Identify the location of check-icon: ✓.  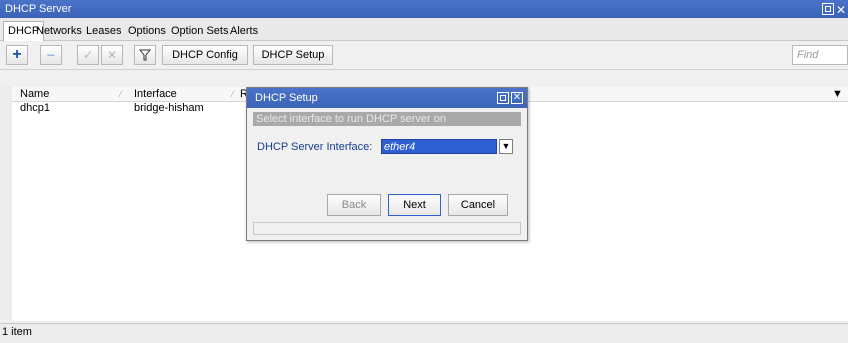
(88, 55).